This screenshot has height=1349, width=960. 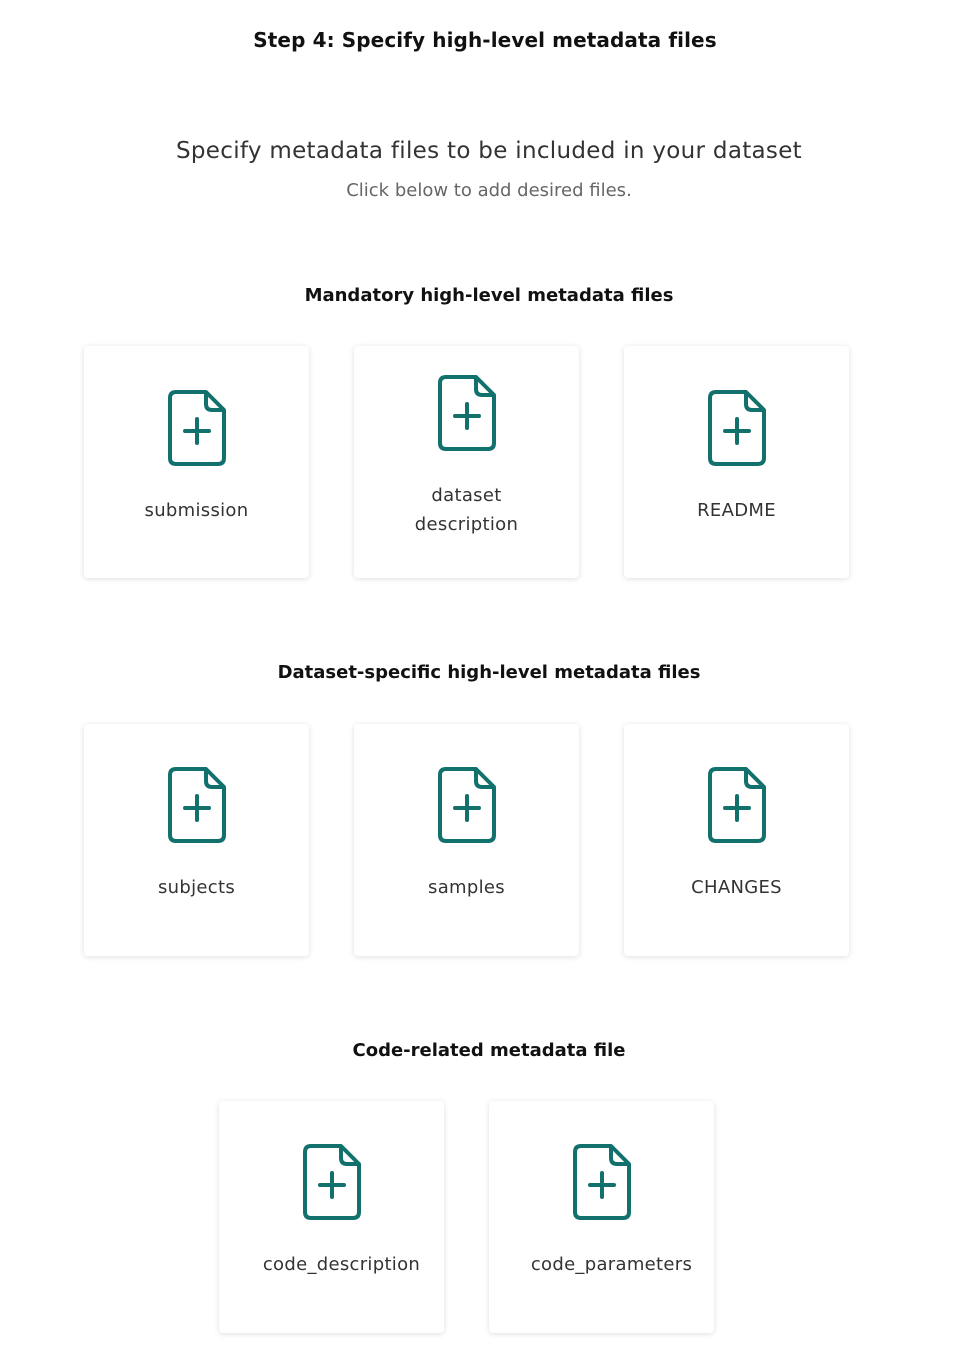 I want to click on card-code-description: code_description, so click(x=331, y=1217).